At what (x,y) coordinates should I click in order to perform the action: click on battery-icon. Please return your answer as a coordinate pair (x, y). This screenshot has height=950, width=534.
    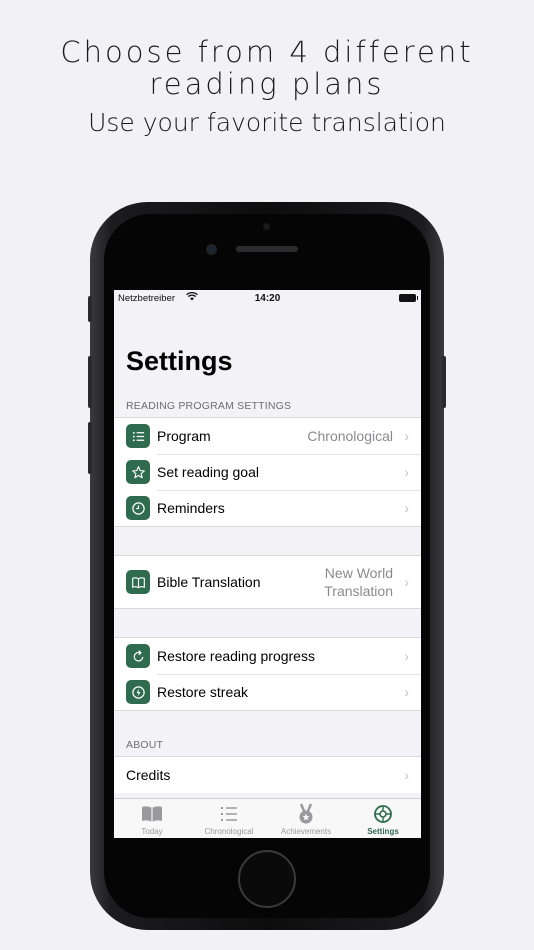
    Looking at the image, I should click on (408, 298).